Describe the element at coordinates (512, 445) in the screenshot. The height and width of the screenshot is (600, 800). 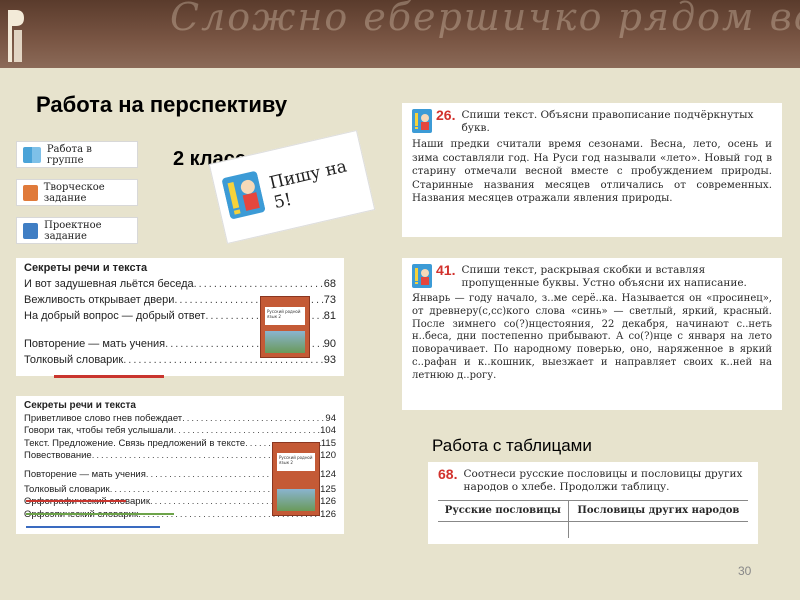
I see `tables-work-label: Работа с таблицами` at that location.